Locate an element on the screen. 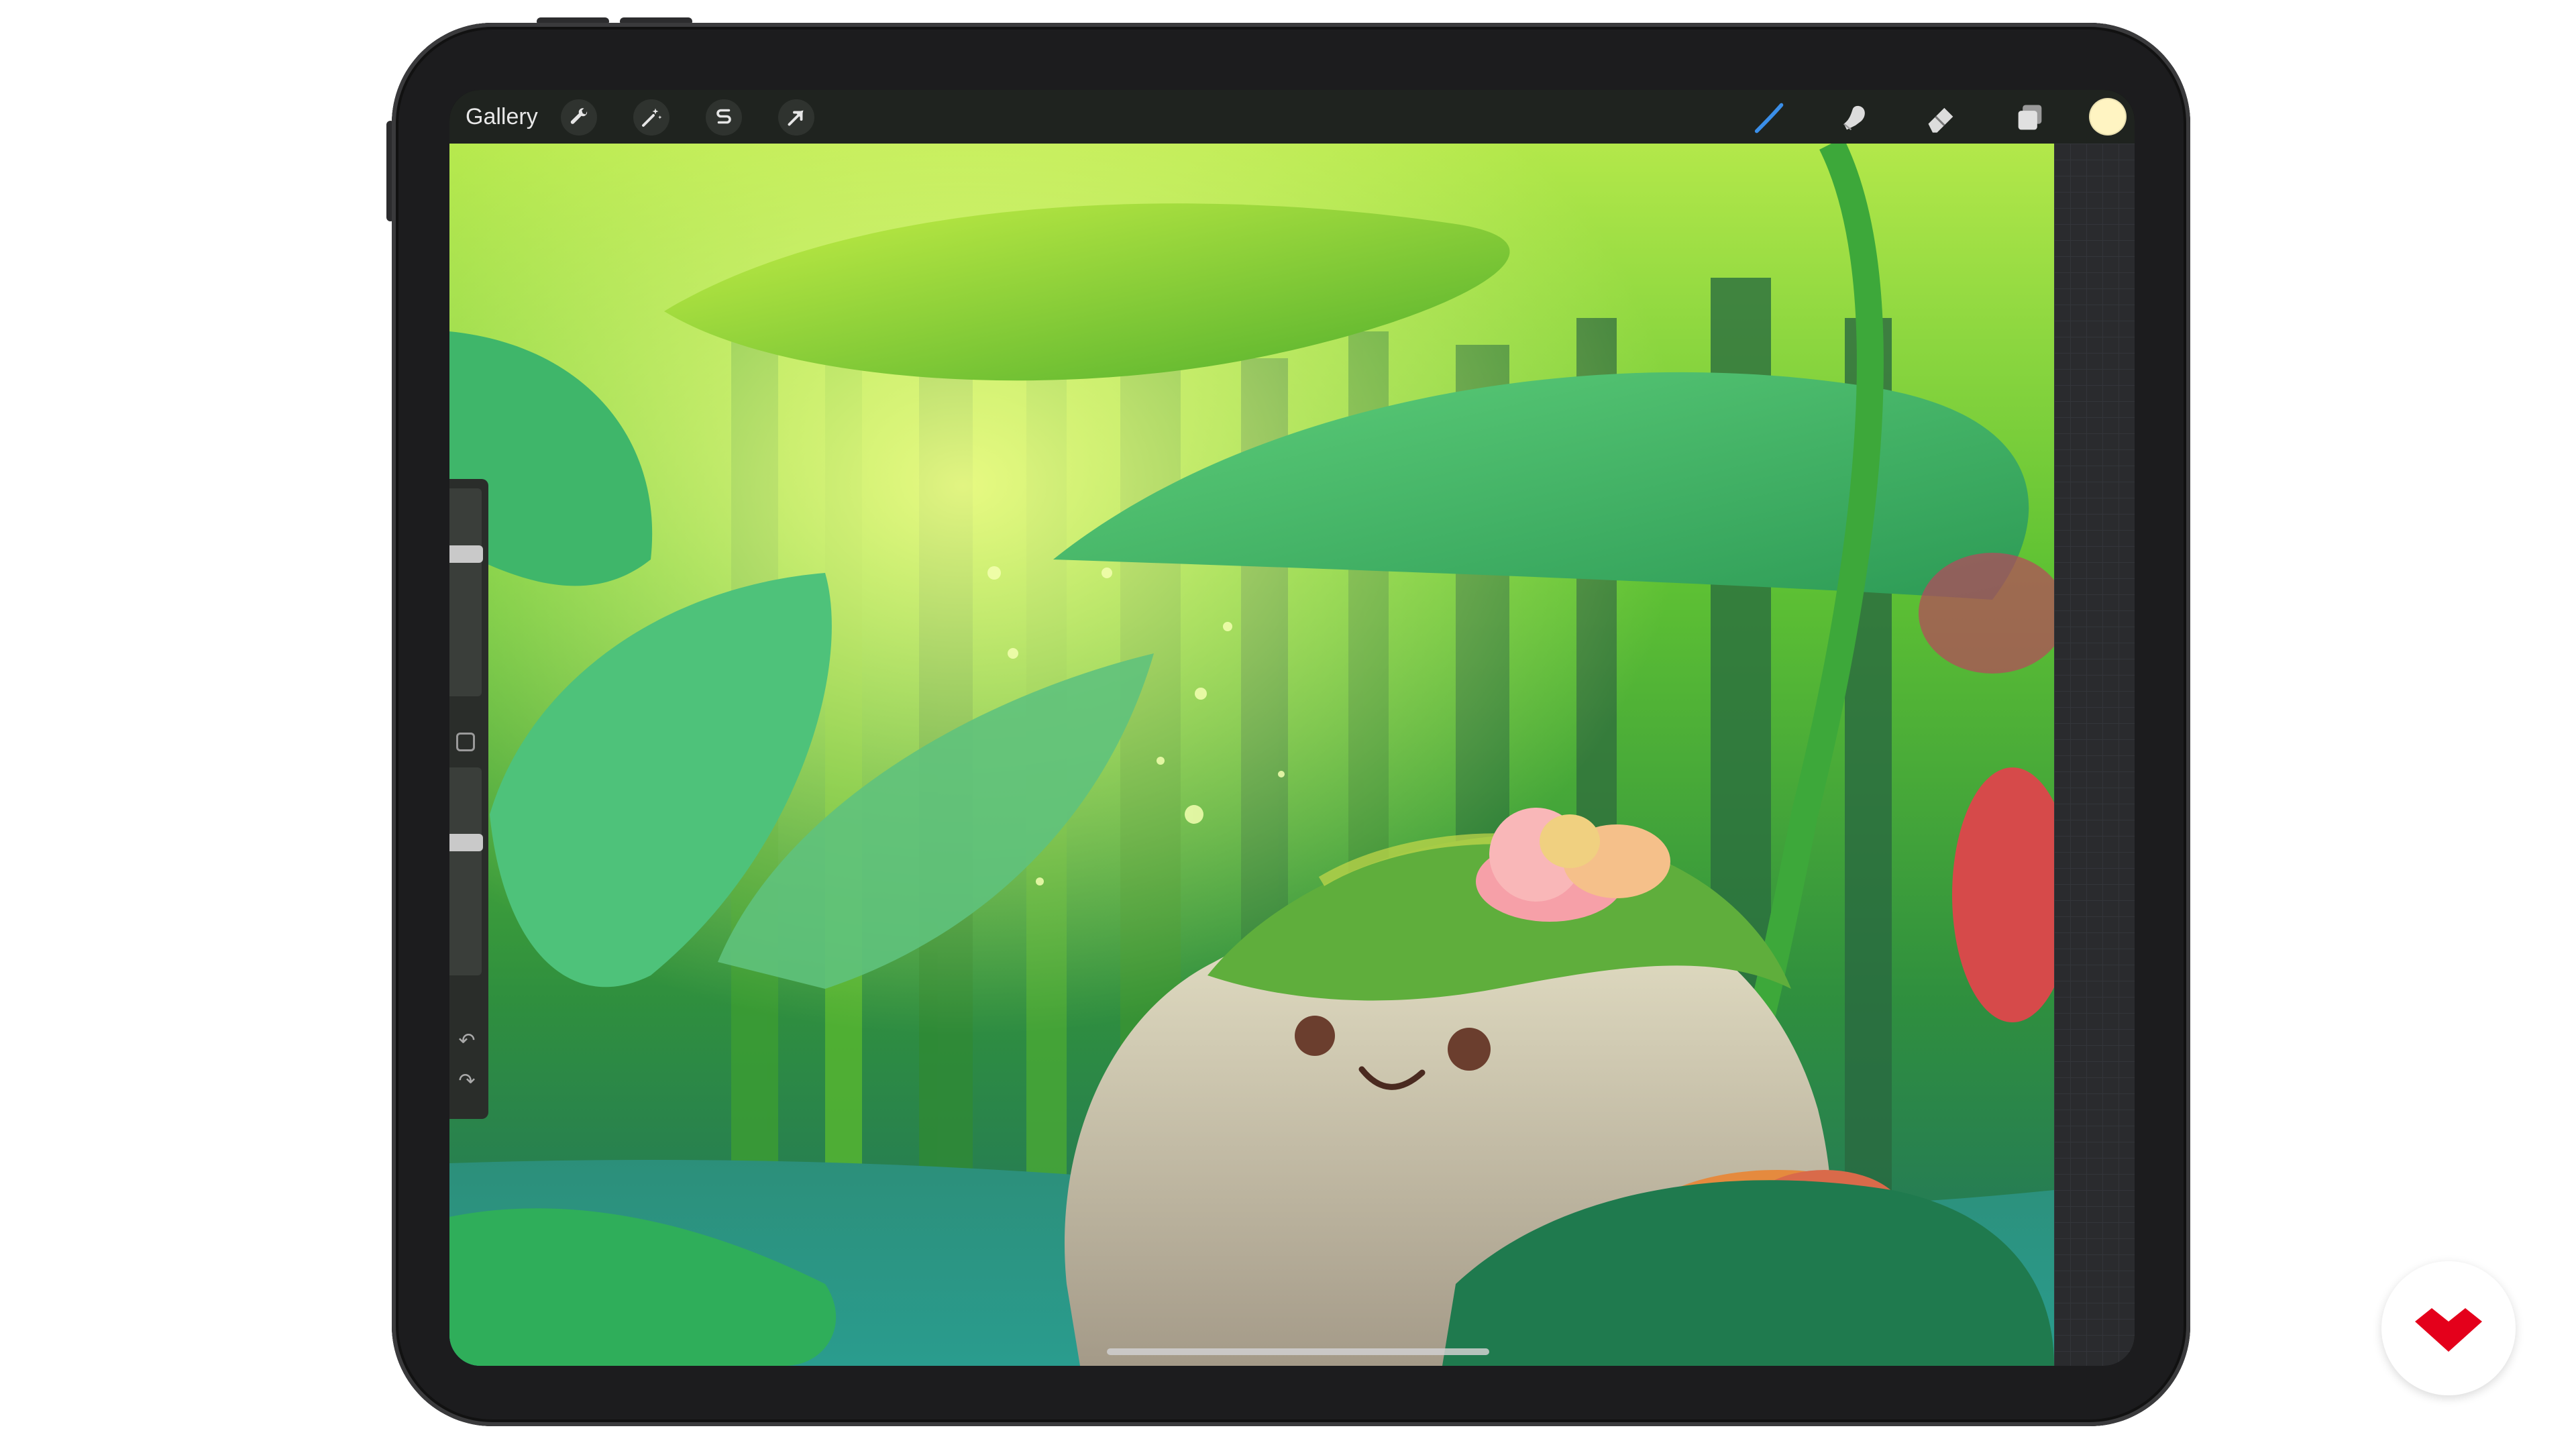 This screenshot has width=2576, height=1449. transform-button is located at coordinates (796, 117).